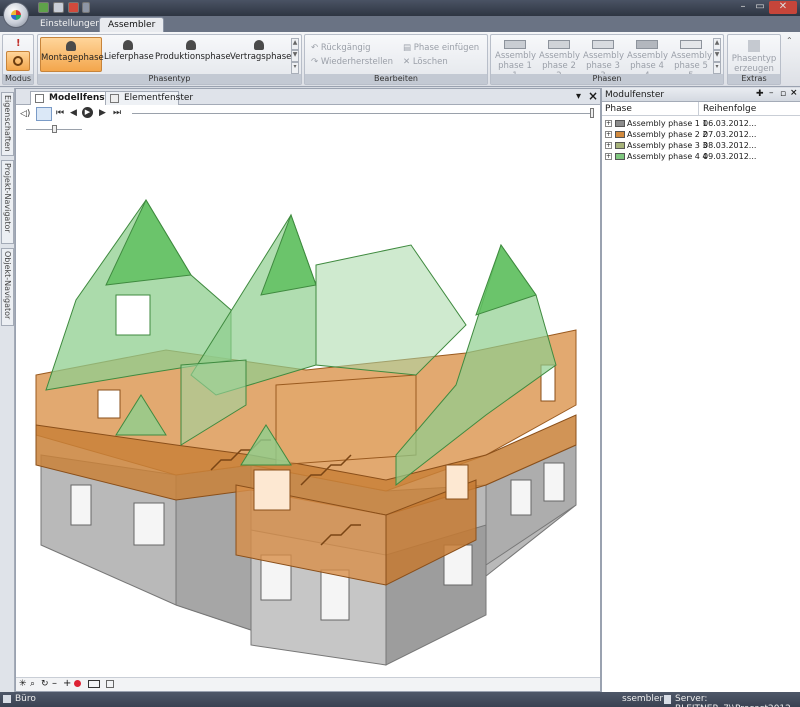 This screenshot has height=707, width=800. I want to click on phase-swatch-icon, so click(559, 44).